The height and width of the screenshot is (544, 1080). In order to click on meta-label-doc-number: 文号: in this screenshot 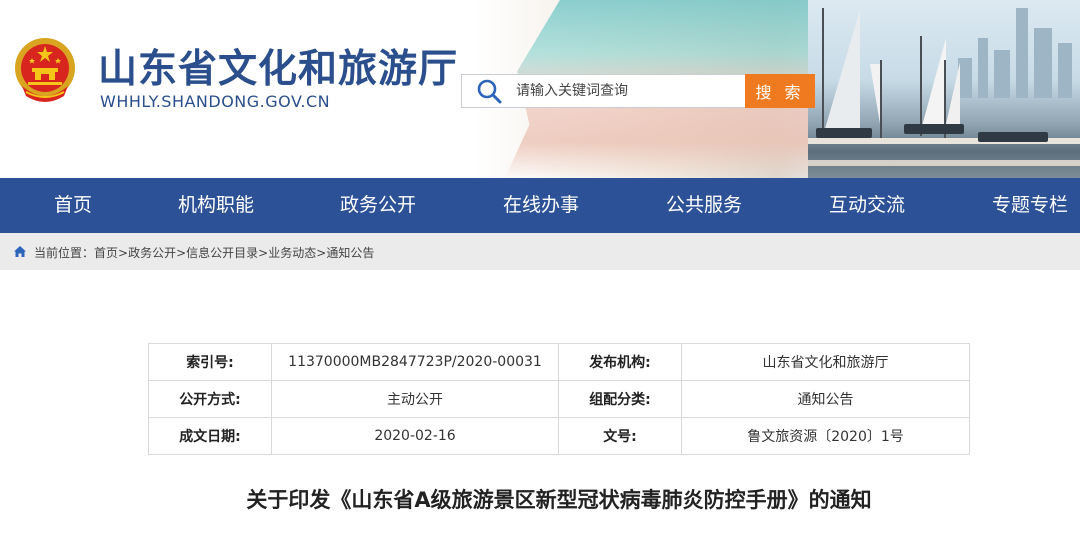, I will do `click(620, 436)`.